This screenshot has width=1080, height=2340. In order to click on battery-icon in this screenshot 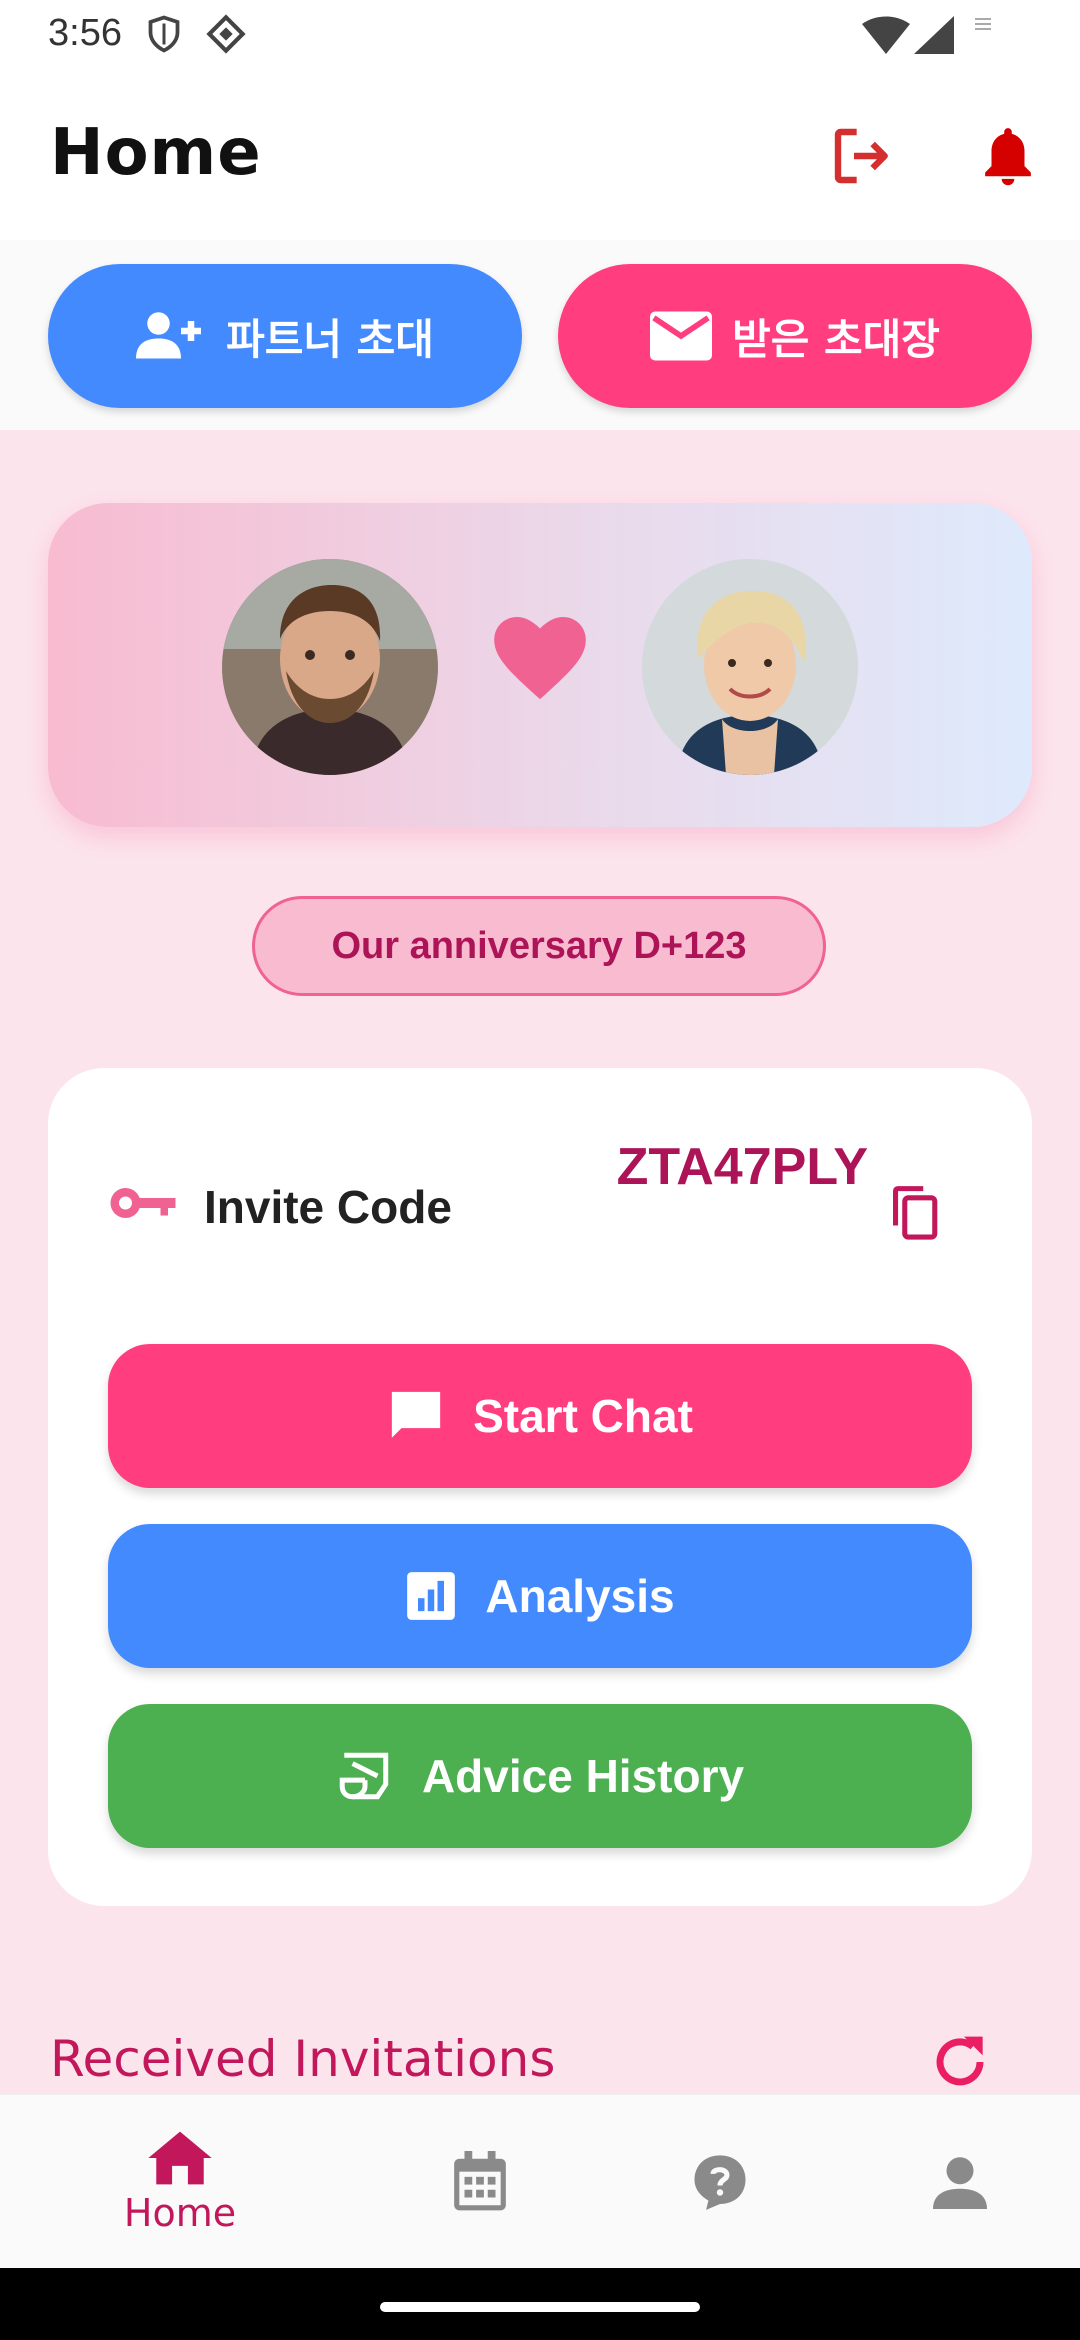, I will do `click(983, 28)`.